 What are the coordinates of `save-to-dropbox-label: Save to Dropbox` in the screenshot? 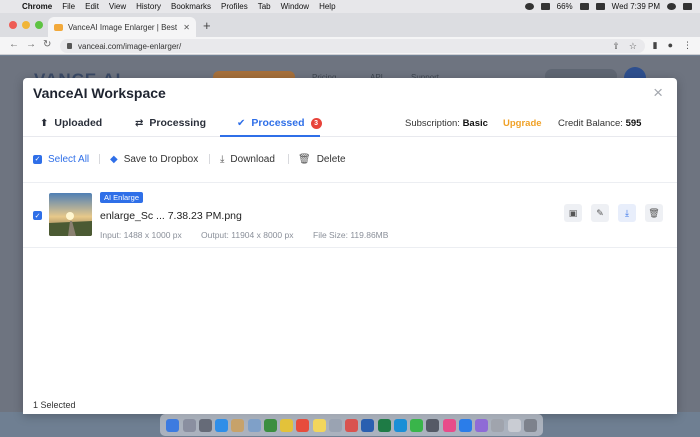 It's located at (161, 159).